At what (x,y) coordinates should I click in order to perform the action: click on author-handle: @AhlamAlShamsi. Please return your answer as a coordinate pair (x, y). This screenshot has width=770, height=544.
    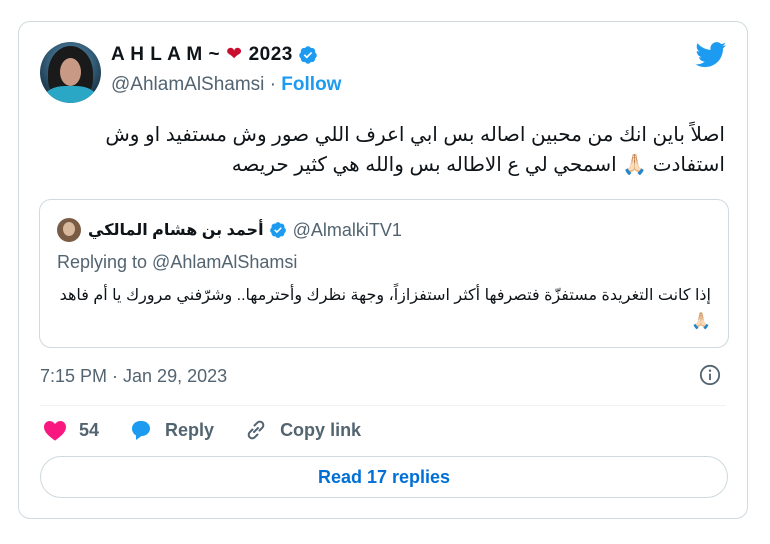
    Looking at the image, I should click on (187, 84).